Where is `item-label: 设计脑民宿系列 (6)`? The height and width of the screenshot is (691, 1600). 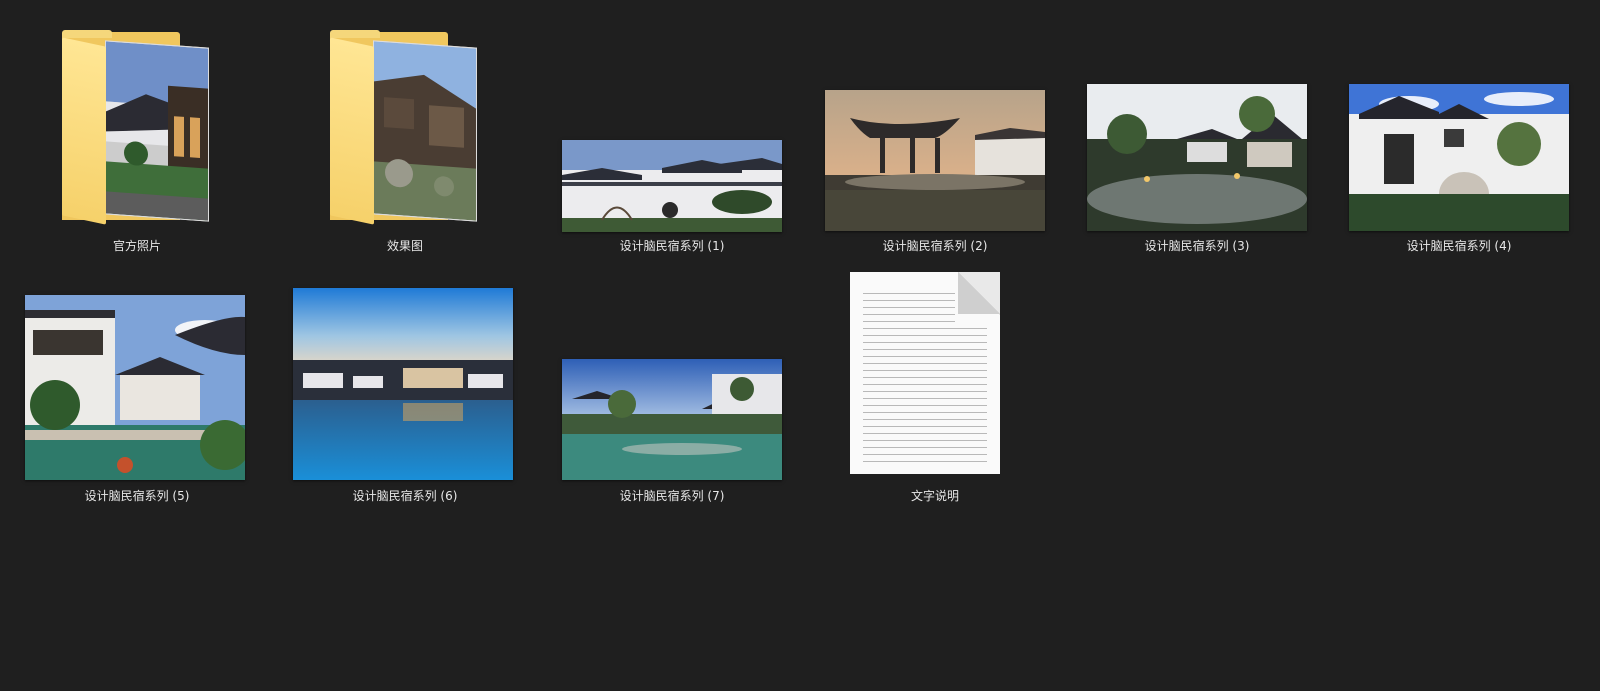
item-label: 设计脑民宿系列 (6) is located at coordinates (405, 496).